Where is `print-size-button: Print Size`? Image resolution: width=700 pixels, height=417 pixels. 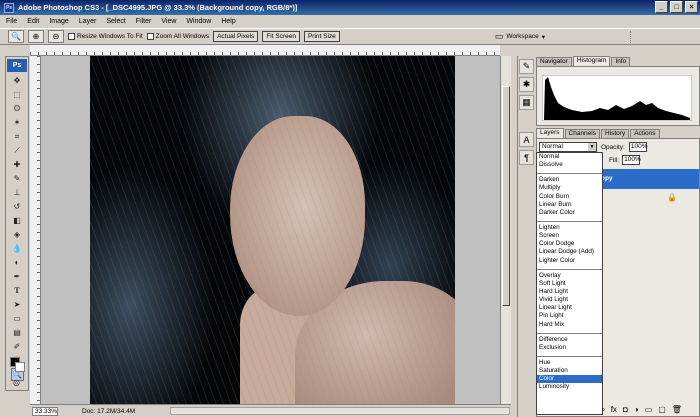 print-size-button: Print Size is located at coordinates (321, 36).